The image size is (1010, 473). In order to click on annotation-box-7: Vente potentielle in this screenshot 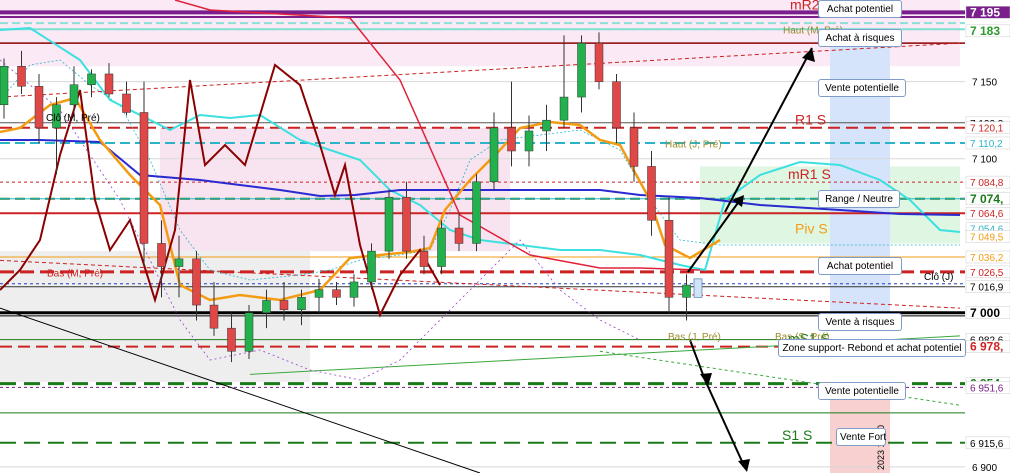, I will do `click(862, 391)`.